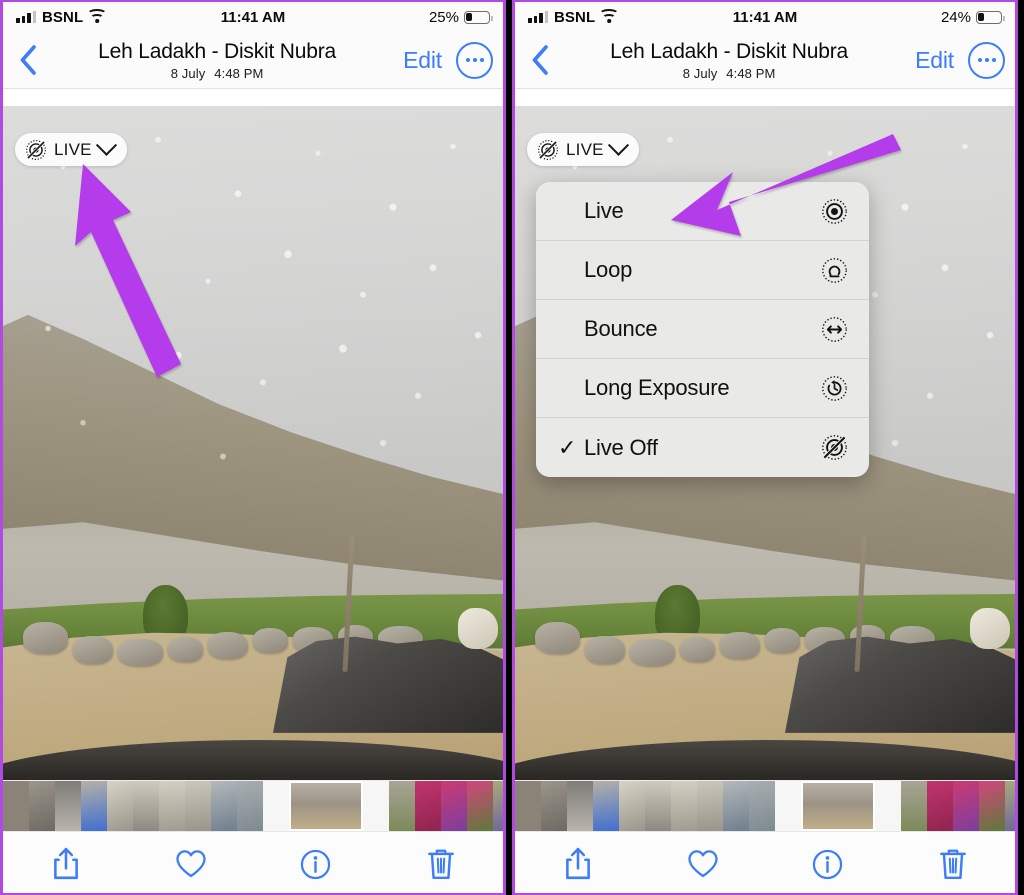  I want to click on menu-item-live-off: ✓ Live Off, so click(702, 447).